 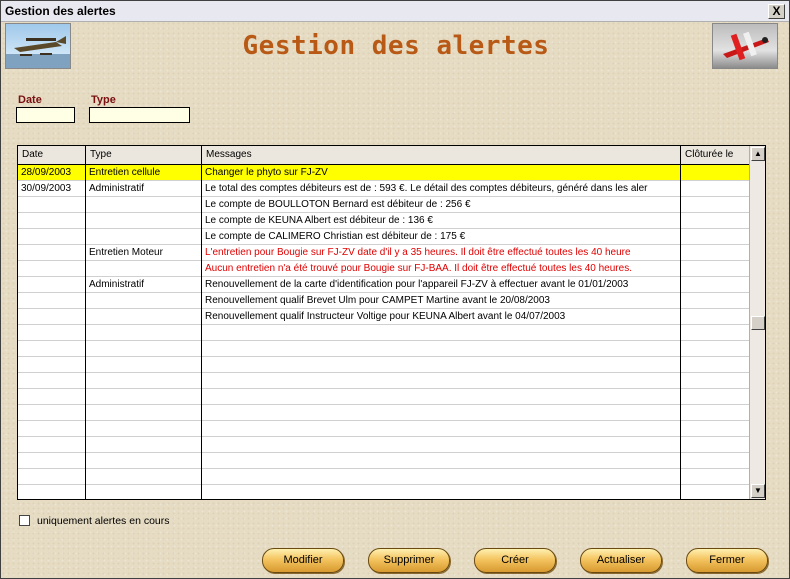 I want to click on column-header-closed: Clôturée le, so click(x=715, y=155).